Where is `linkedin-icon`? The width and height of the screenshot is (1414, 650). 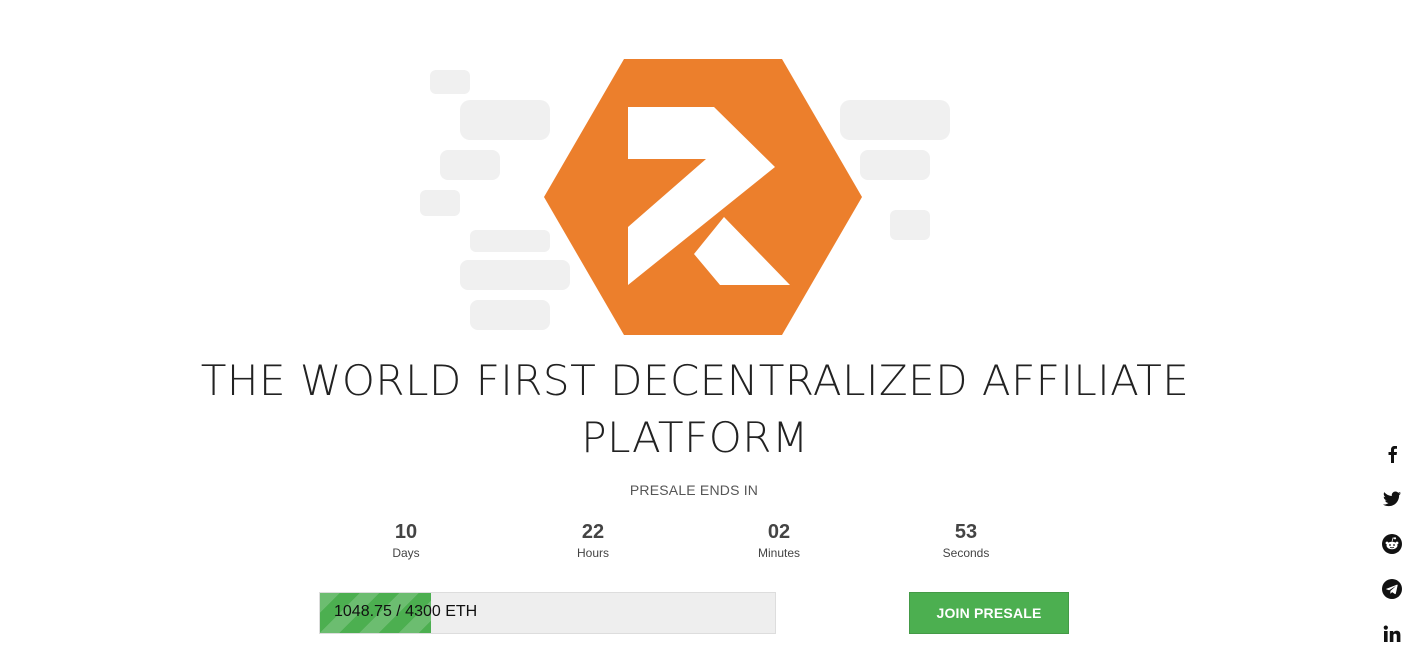 linkedin-icon is located at coordinates (1392, 633).